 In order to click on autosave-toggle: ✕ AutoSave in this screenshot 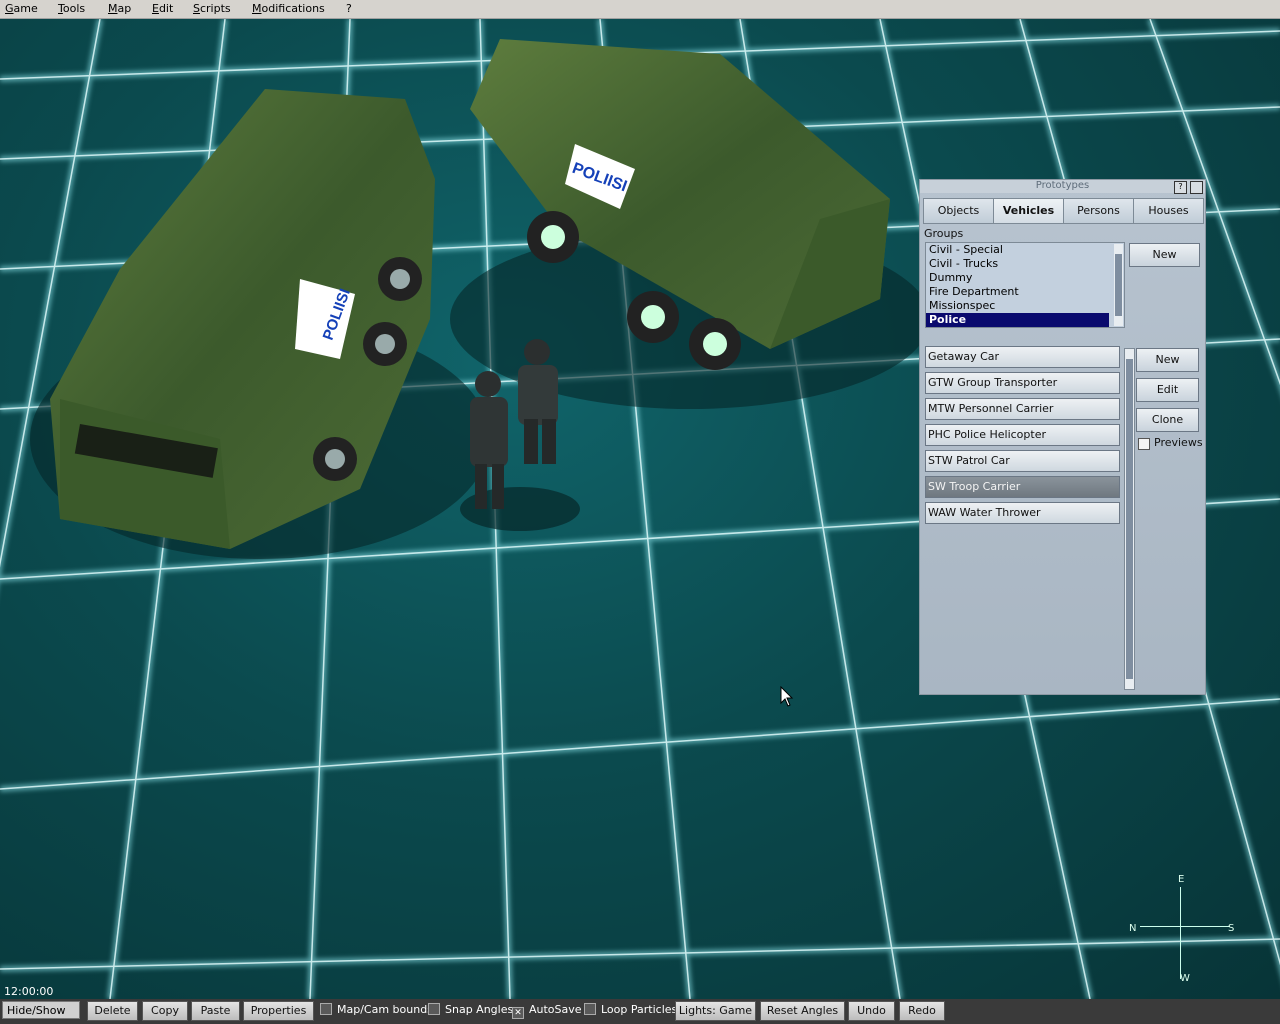, I will do `click(547, 1011)`.